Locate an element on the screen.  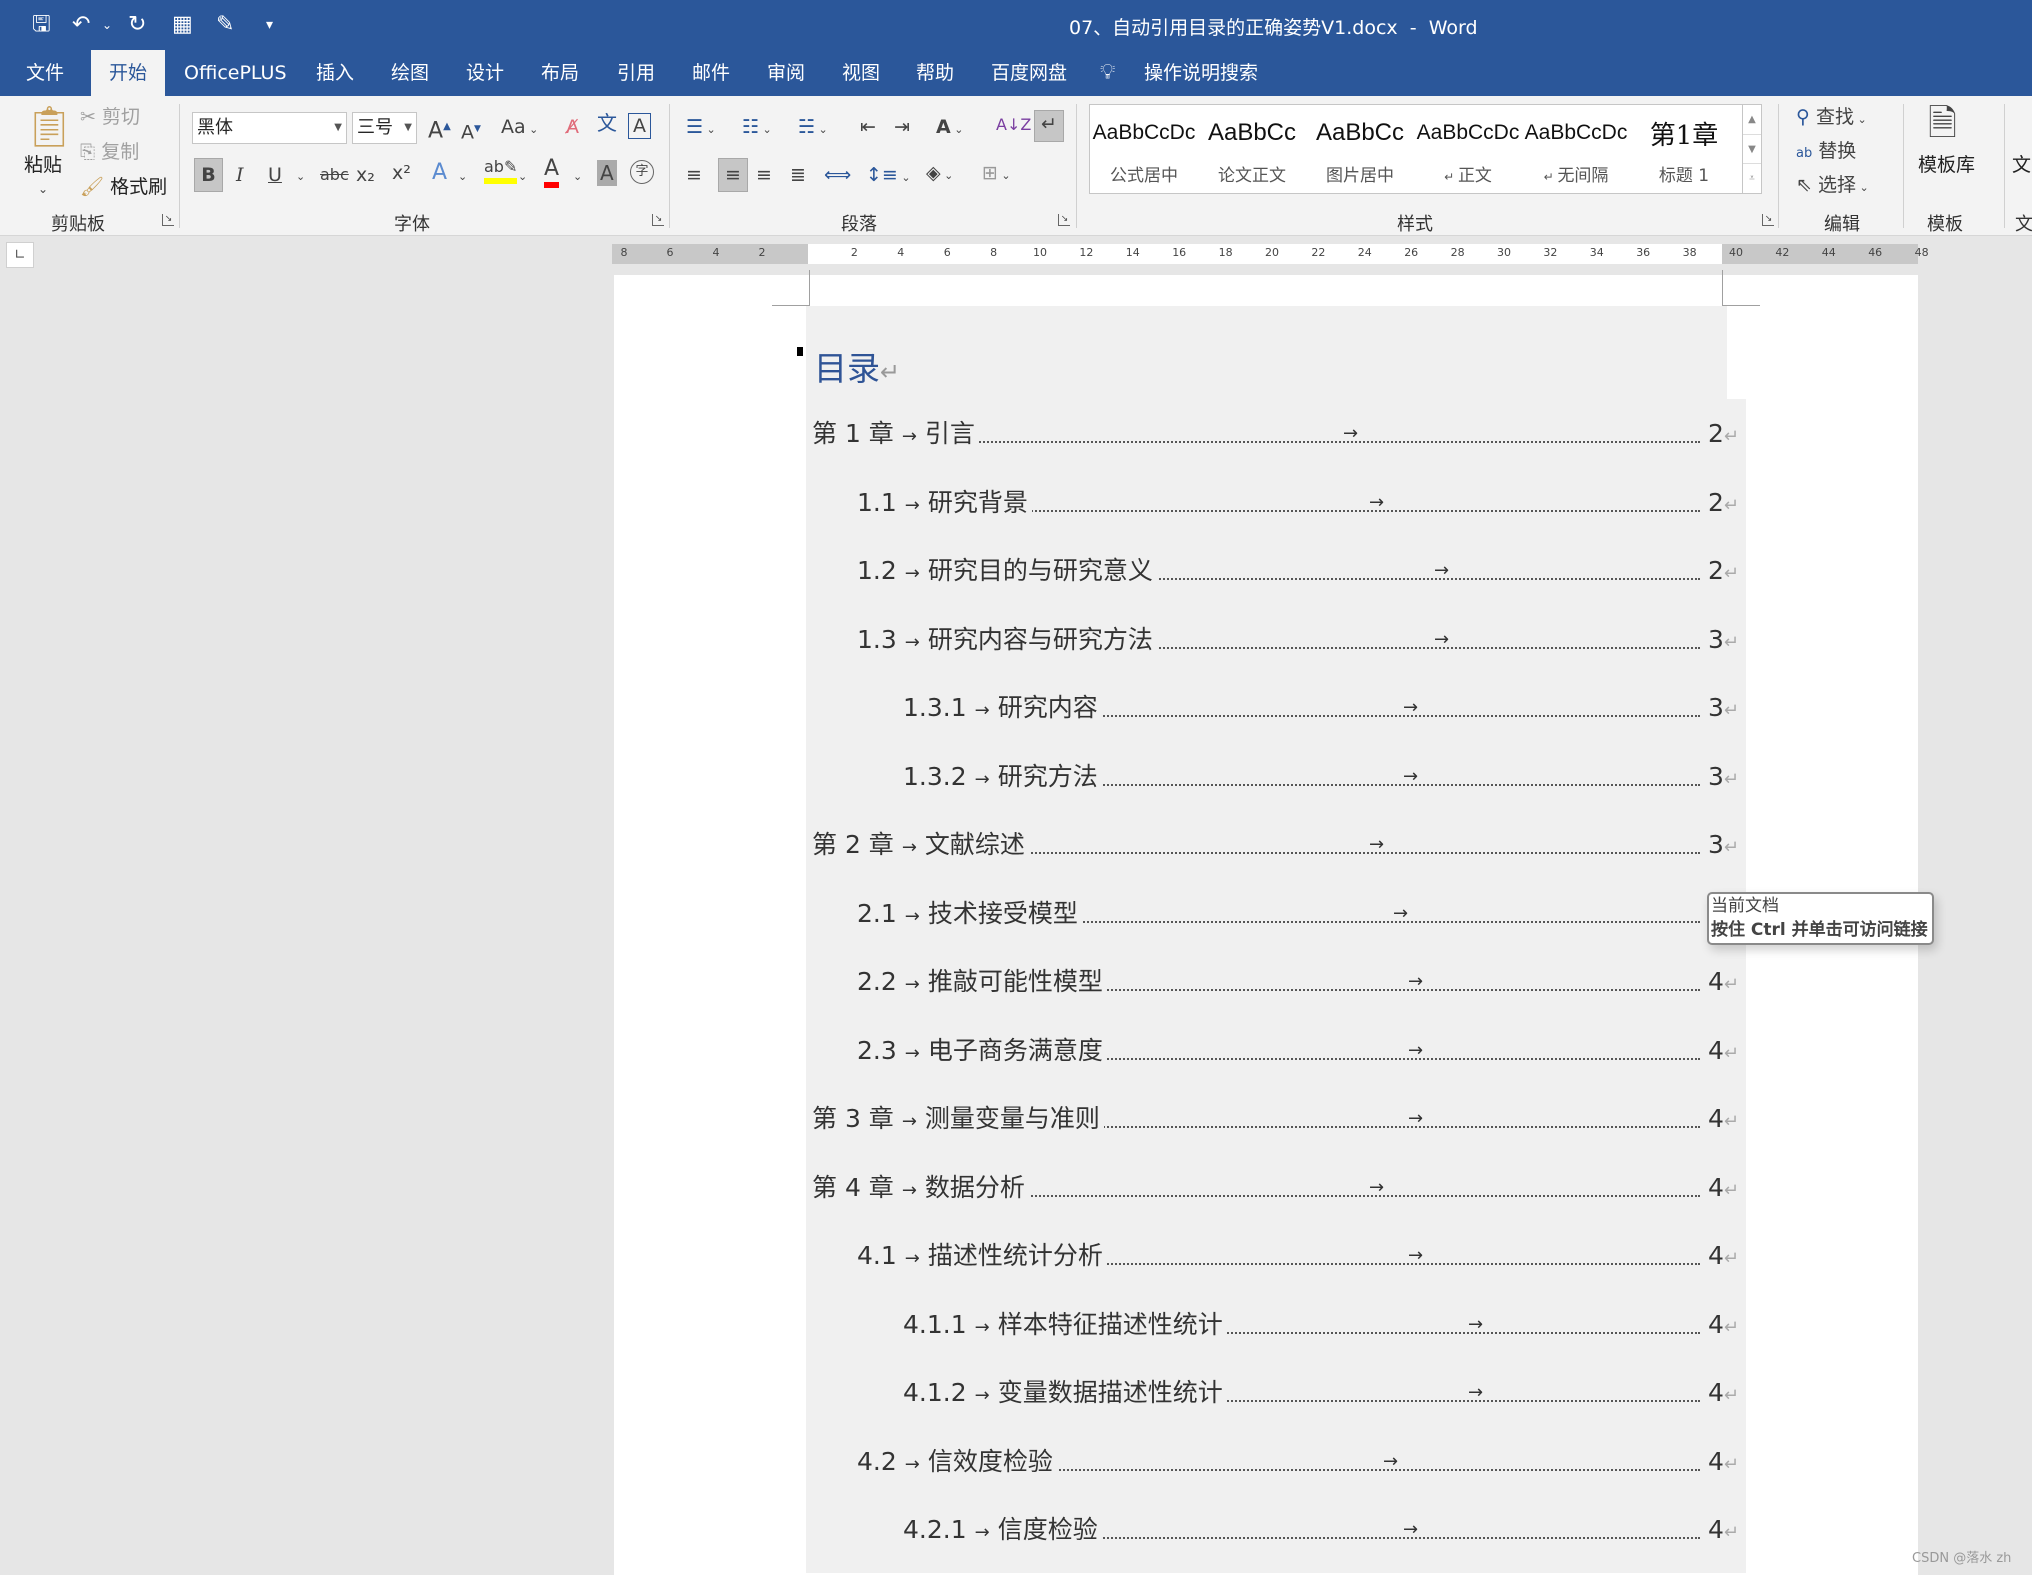
tab-review: 审阅 is located at coordinates (786, 73).